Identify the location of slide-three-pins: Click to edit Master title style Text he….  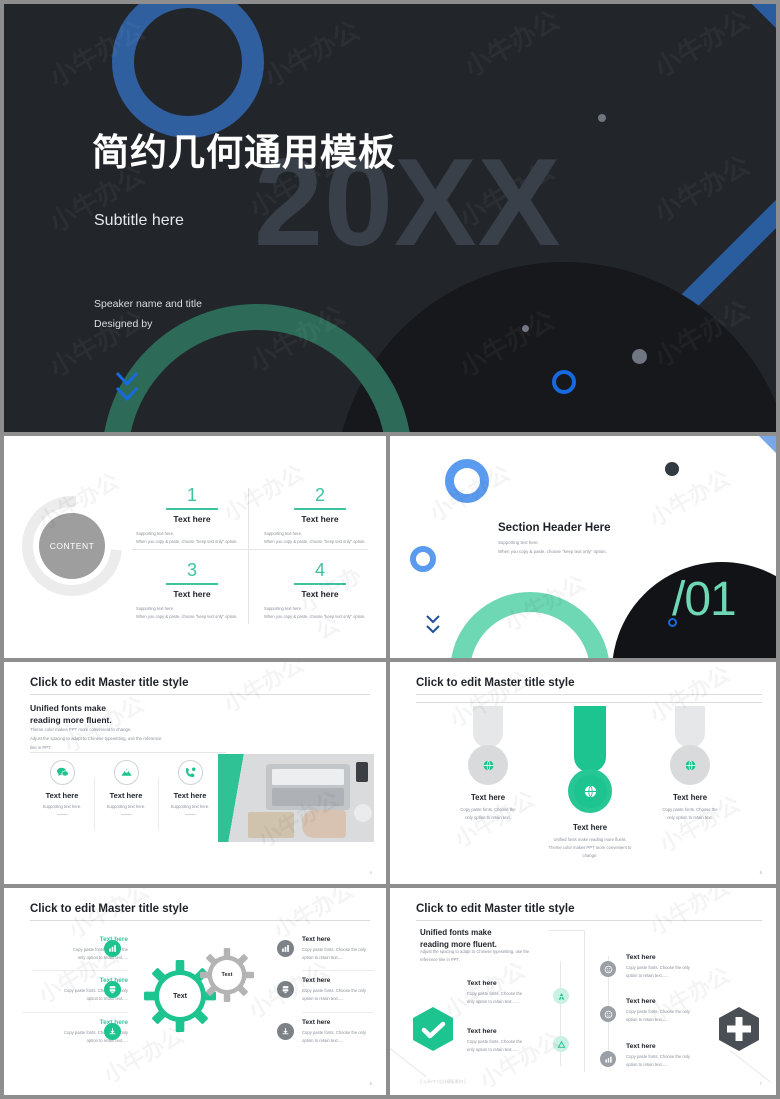
(583, 773).